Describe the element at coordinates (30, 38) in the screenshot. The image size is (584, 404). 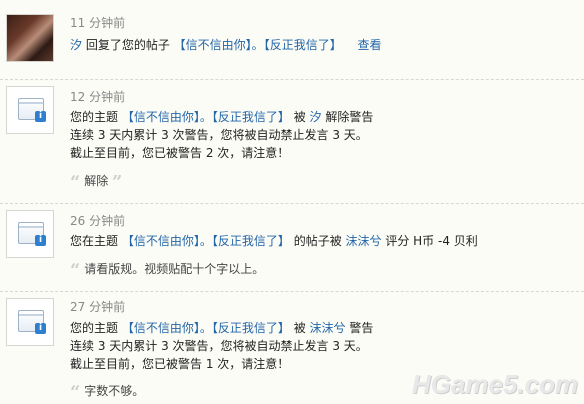
I see `user-avatar` at that location.